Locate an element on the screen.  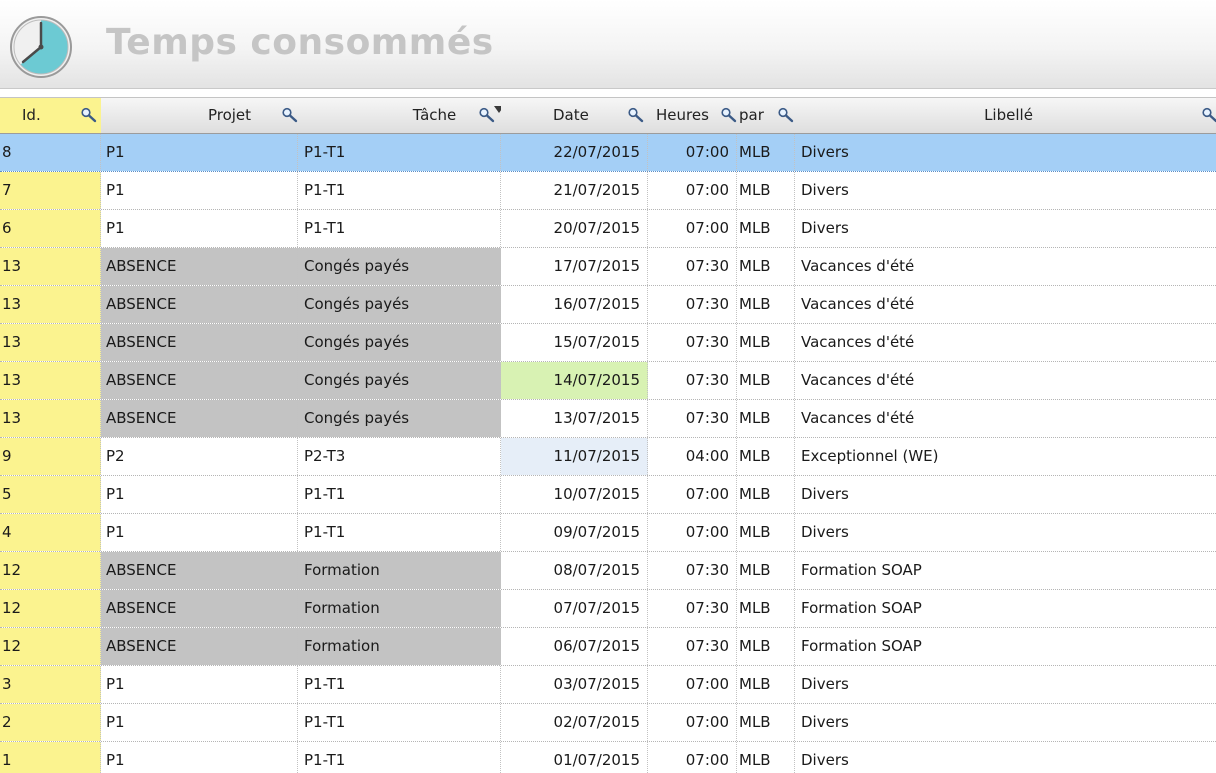
cell-date: 07/07/2015 is located at coordinates (574, 608).